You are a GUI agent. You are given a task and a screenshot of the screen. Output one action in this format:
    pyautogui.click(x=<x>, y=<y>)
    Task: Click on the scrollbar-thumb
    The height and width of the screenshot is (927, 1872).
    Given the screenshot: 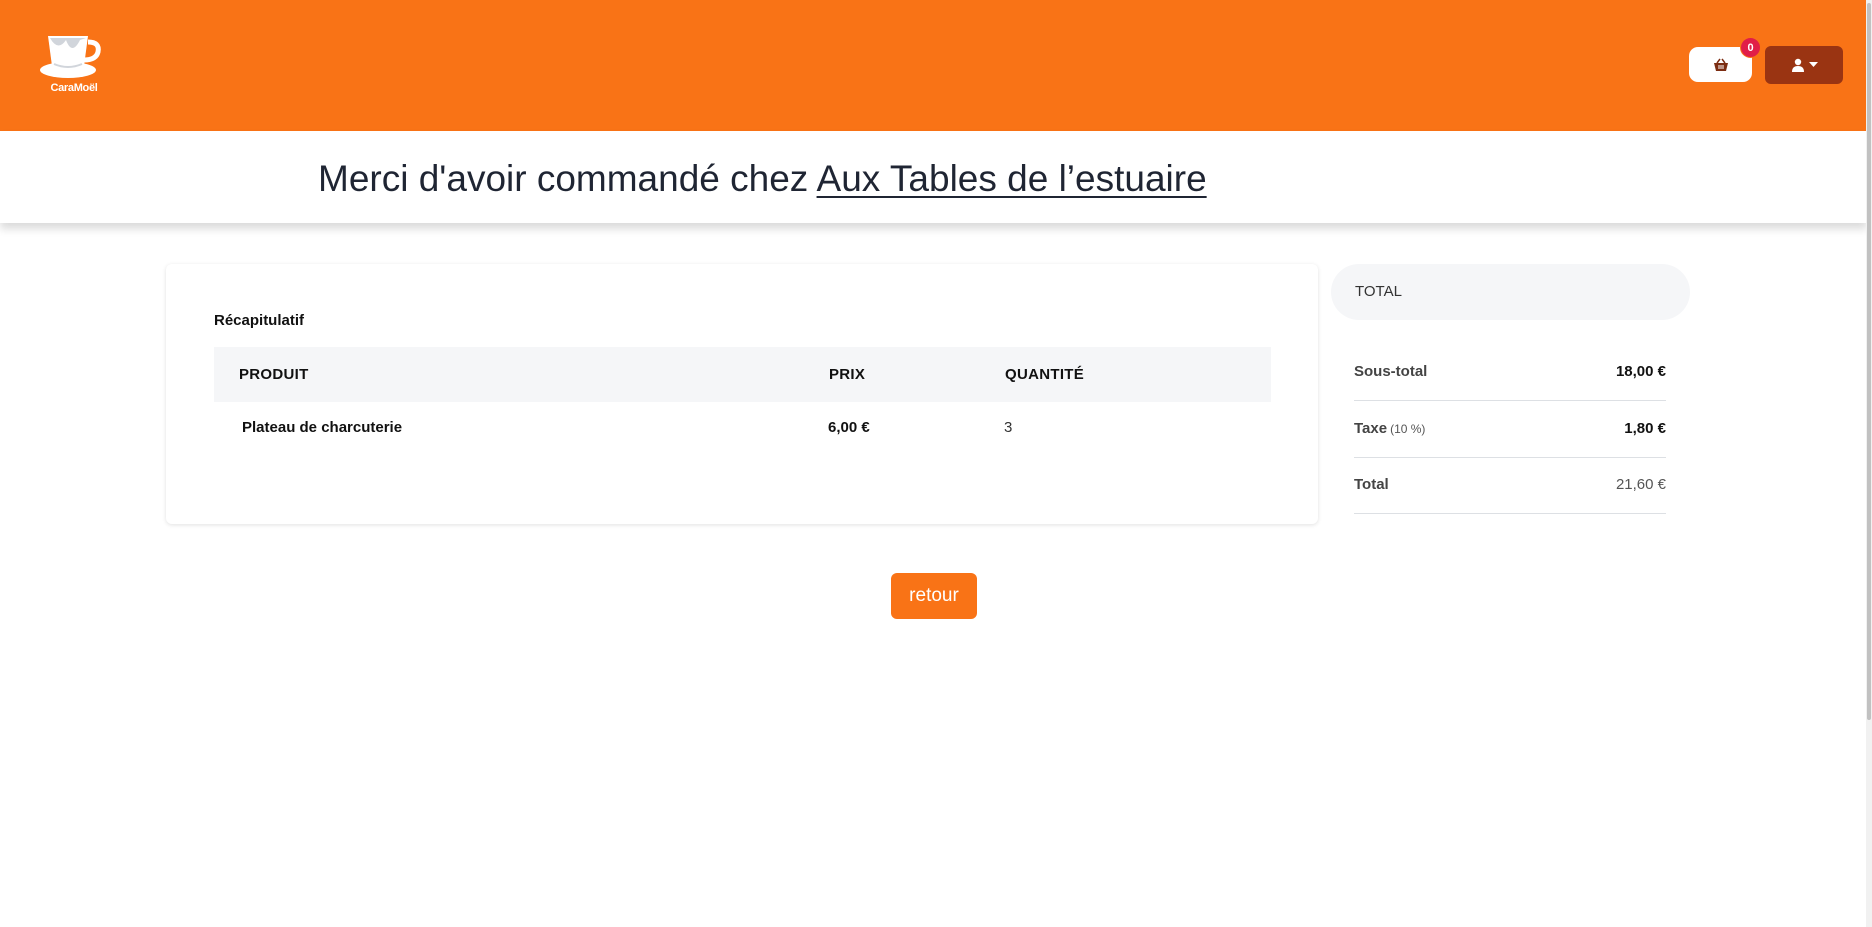 What is the action you would take?
    pyautogui.click(x=1869, y=361)
    